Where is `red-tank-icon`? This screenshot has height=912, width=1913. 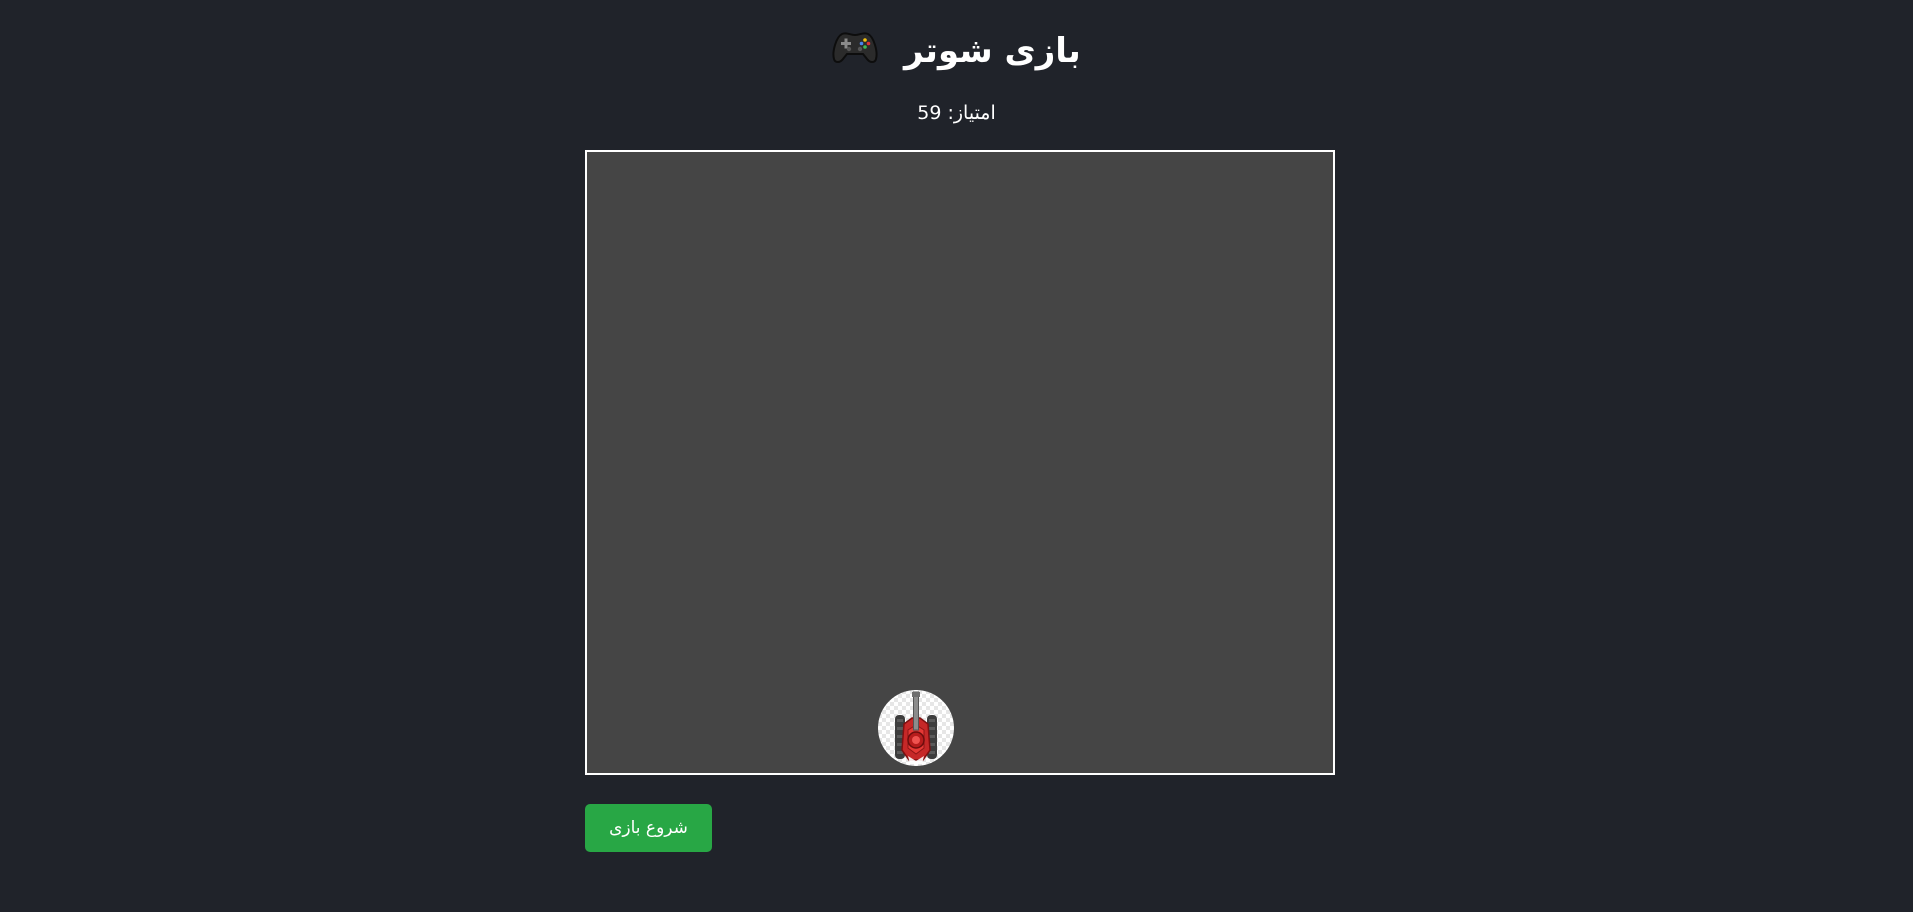
red-tank-icon is located at coordinates (916, 728).